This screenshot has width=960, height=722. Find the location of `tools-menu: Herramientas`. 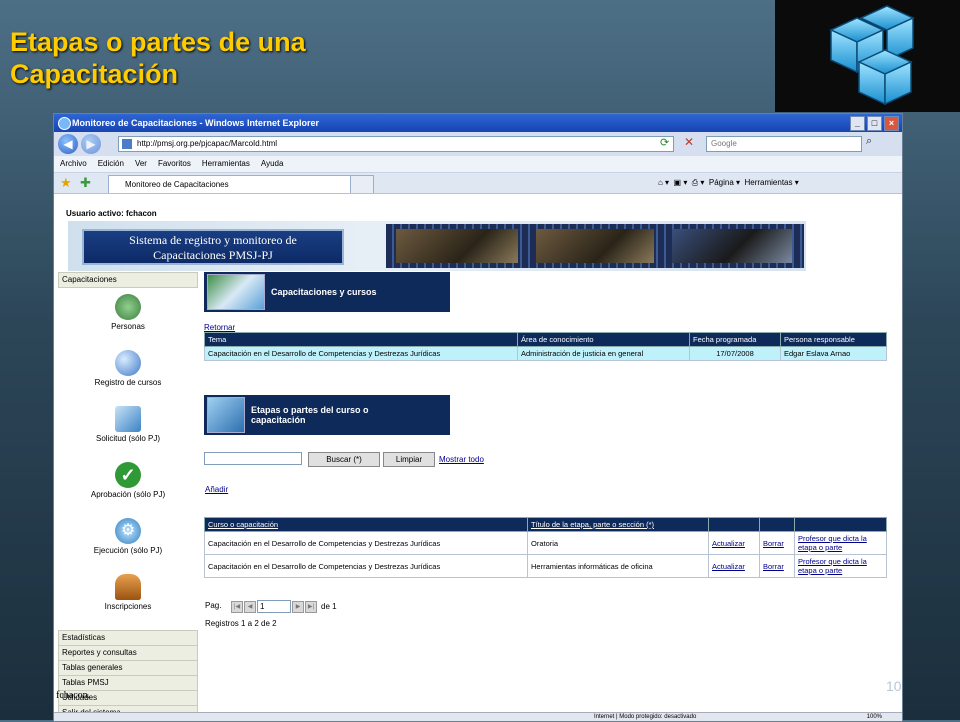

tools-menu: Herramientas is located at coordinates (768, 182).